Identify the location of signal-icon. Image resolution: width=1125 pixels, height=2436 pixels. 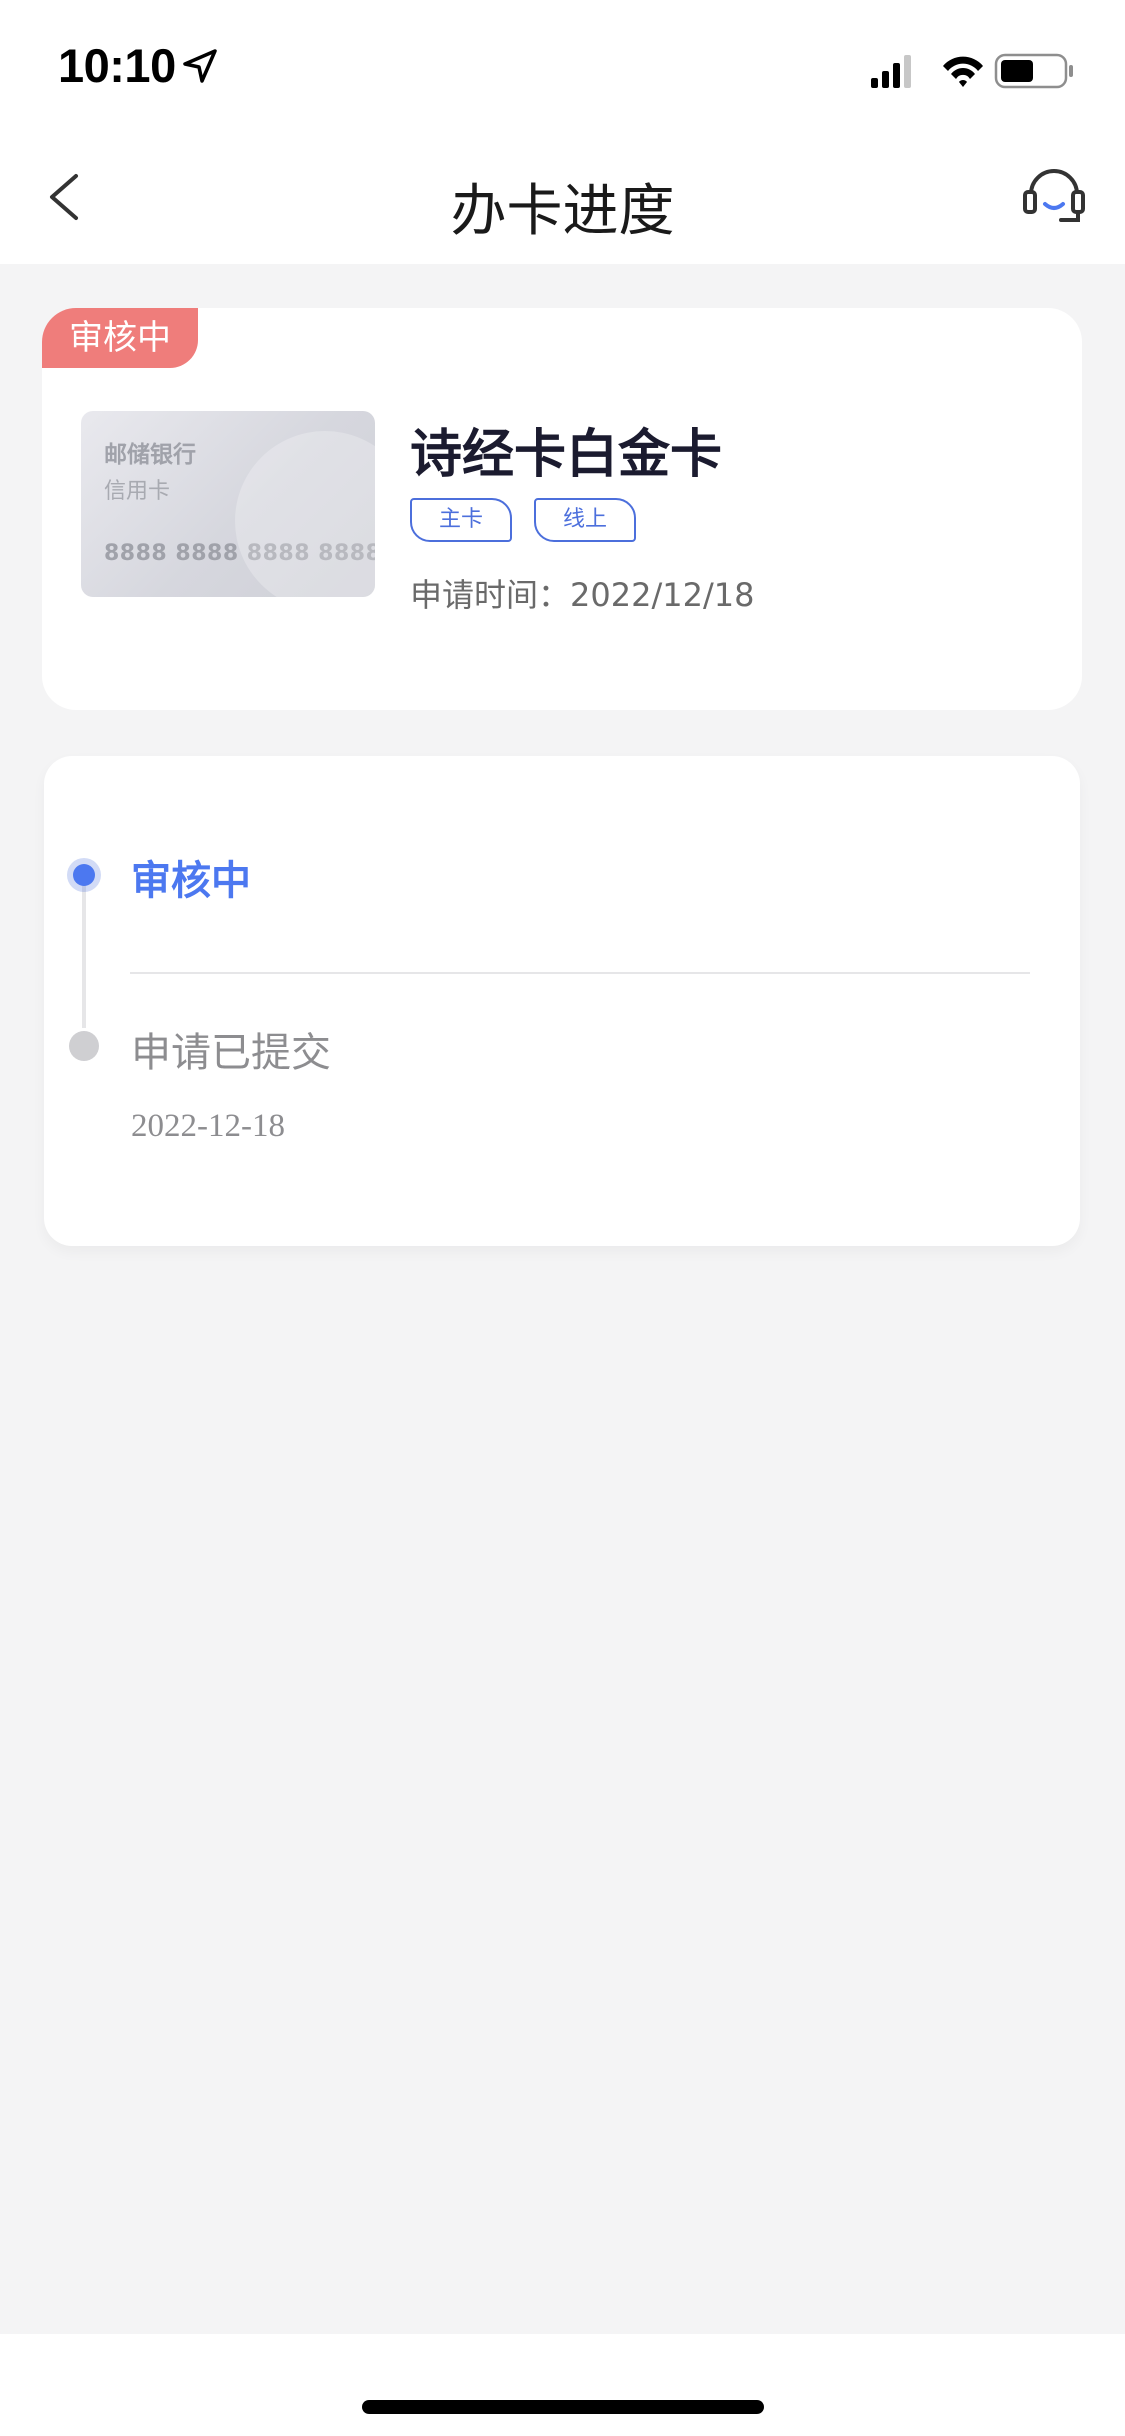
(891, 71).